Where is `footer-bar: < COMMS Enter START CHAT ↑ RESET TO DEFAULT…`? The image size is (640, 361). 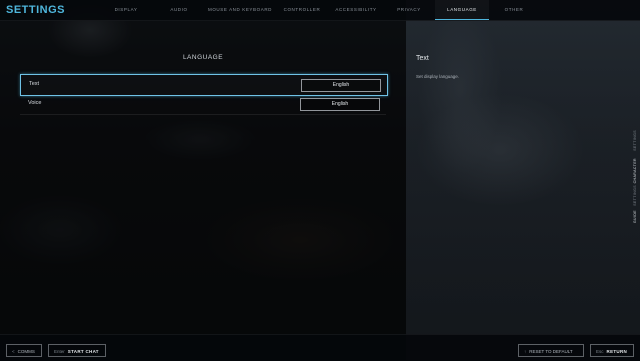 footer-bar: < COMMS Enter START CHAT ↑ RESET TO DEFAULT… is located at coordinates (320, 347).